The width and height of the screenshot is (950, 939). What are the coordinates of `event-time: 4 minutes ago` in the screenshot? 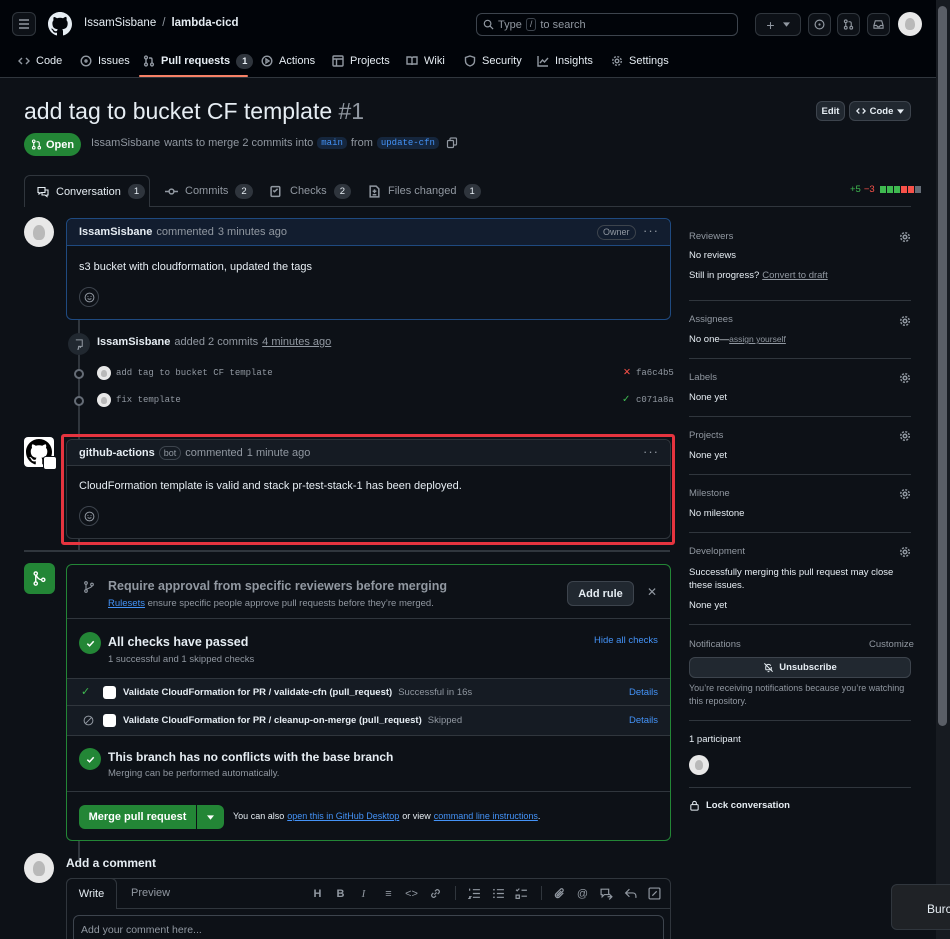 It's located at (296, 342).